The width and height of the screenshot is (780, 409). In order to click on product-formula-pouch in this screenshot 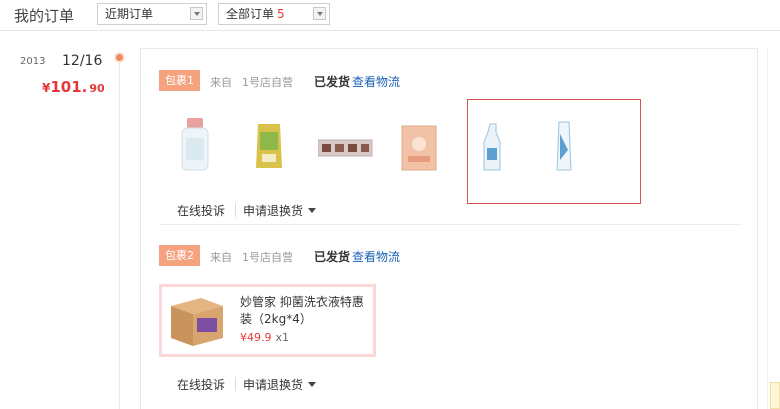, I will do `click(270, 146)`.